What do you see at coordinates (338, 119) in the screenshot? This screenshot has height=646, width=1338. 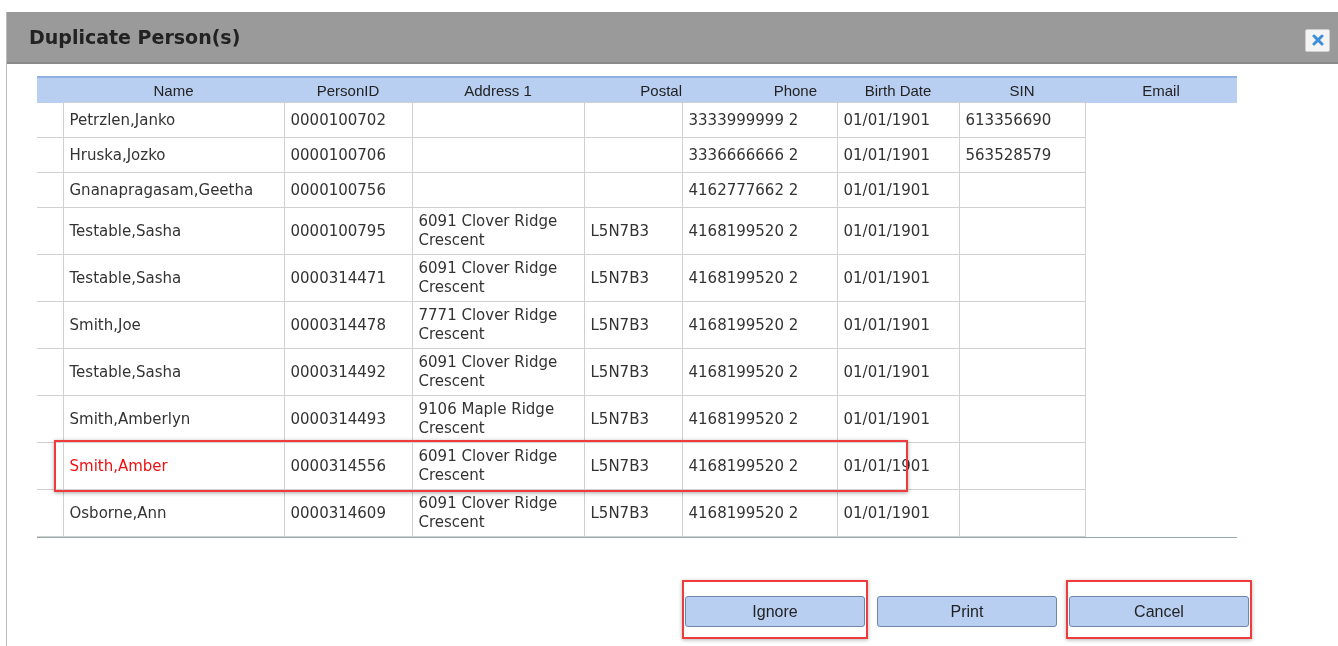 I see `table-cell: 0000100702` at bounding box center [338, 119].